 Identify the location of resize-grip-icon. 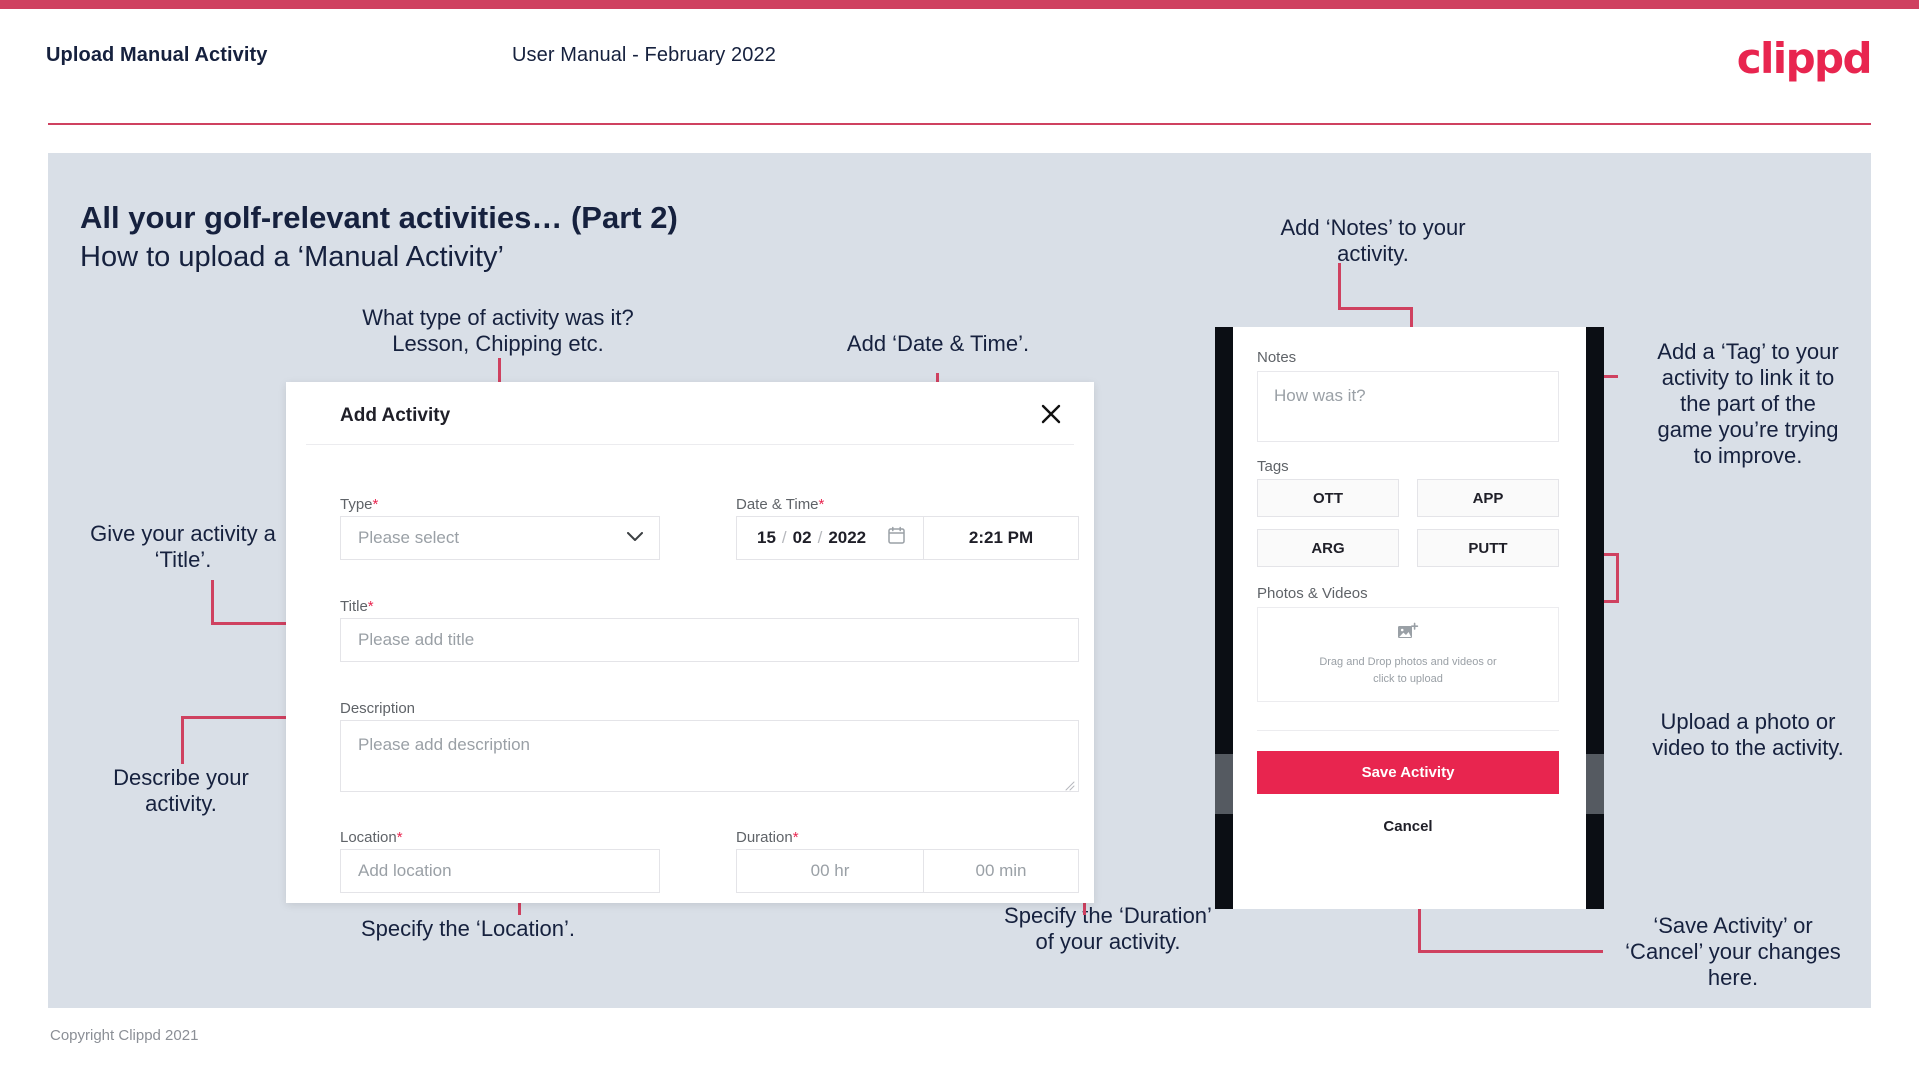
(1070, 784).